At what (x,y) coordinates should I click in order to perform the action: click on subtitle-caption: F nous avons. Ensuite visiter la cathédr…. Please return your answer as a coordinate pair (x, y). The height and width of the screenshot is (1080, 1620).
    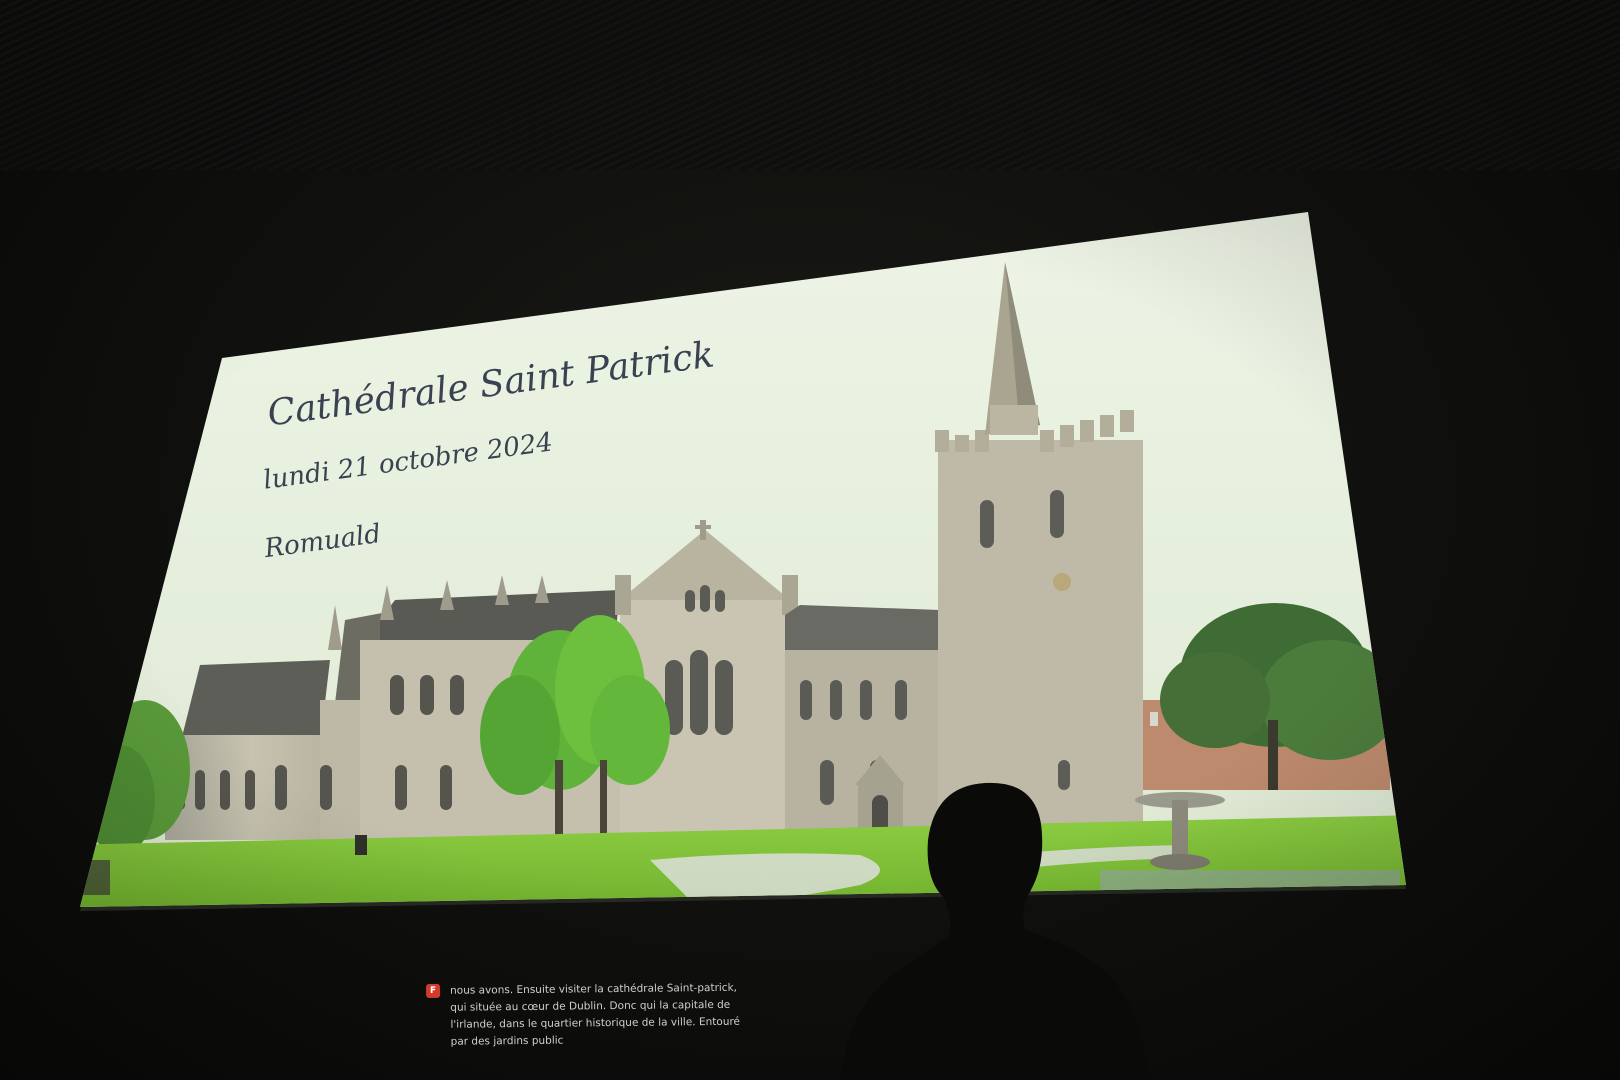
    Looking at the image, I should click on (621, 1015).